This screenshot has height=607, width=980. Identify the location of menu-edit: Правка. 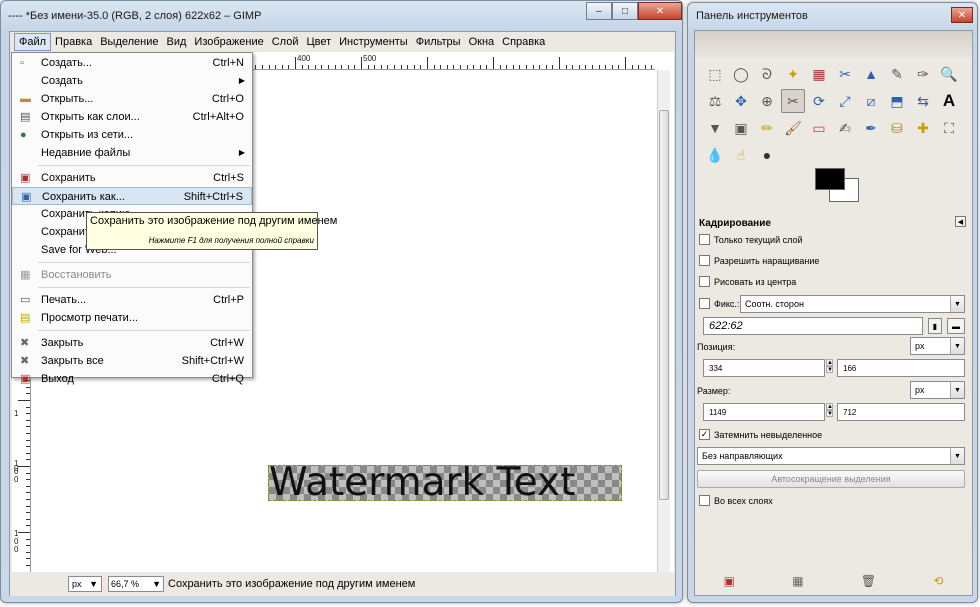
(73, 42).